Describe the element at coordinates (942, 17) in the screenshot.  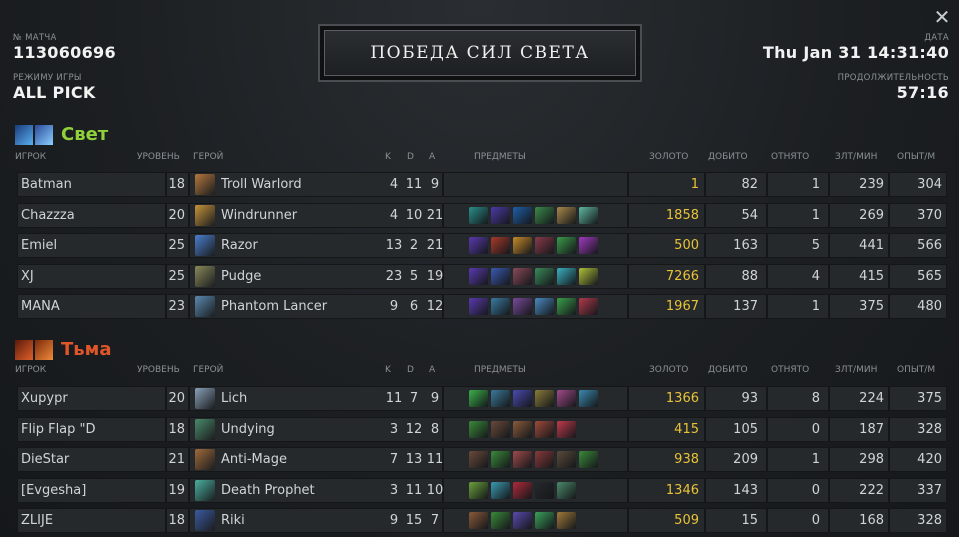
I see `close-icon: ✕` at that location.